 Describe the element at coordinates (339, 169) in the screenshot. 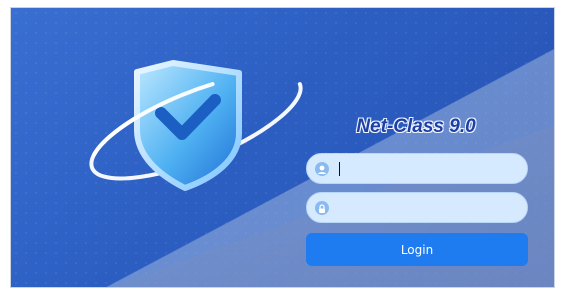

I see `text-cursor` at that location.